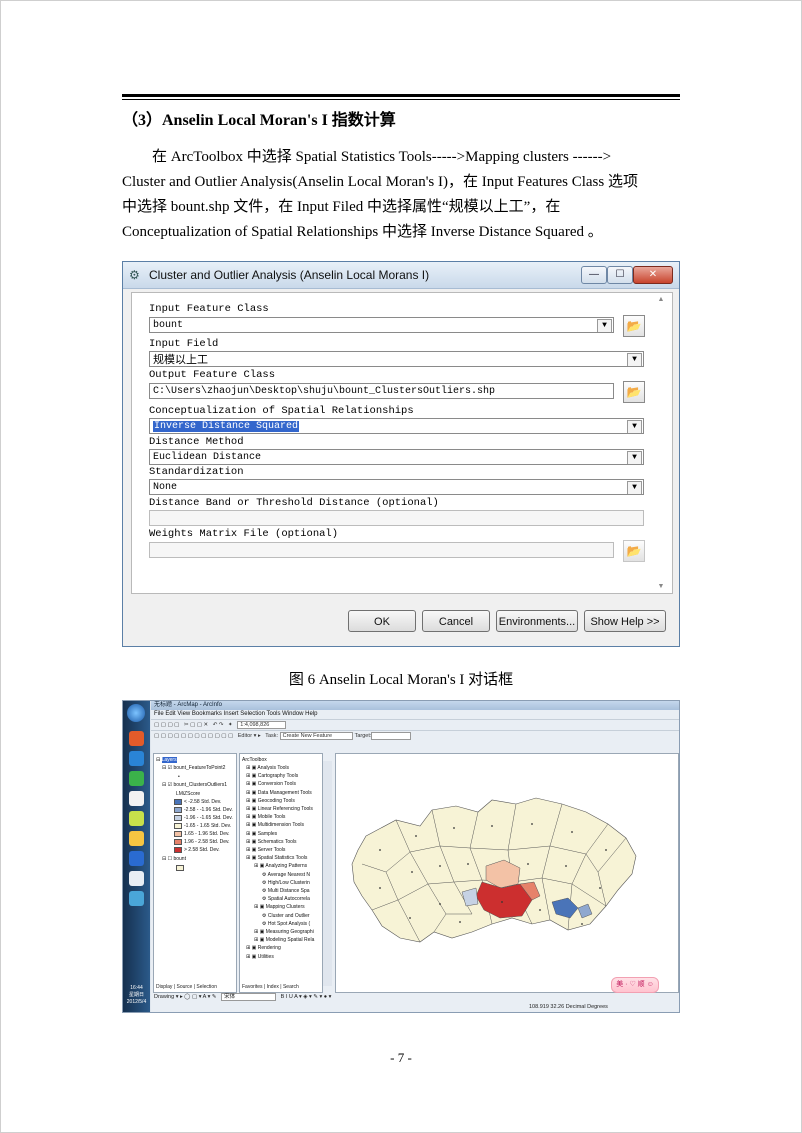 The height and width of the screenshot is (1133, 802). I want to click on scale-box: 1:4,098,826, so click(262, 725).